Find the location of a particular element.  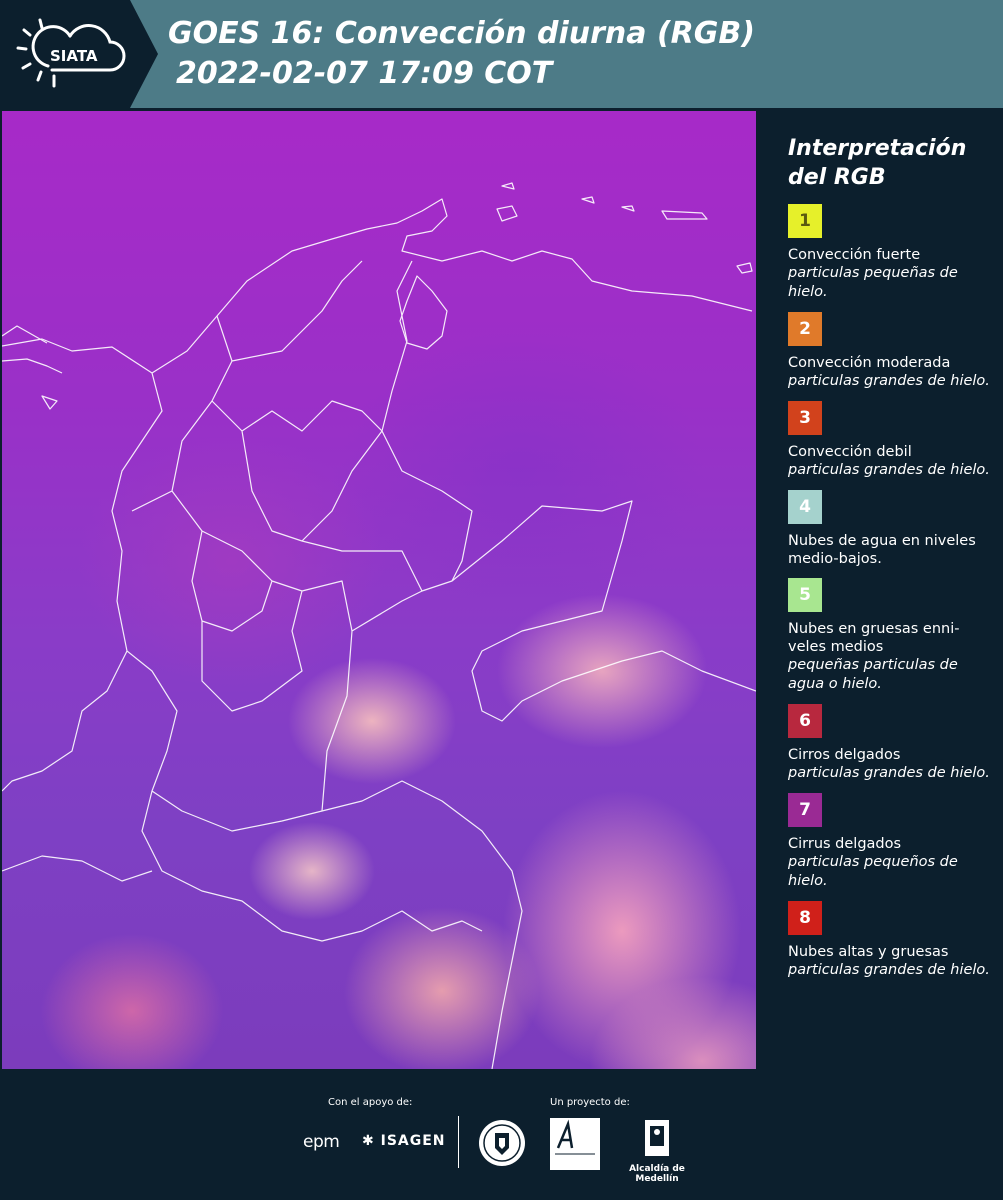

panama-coast is located at coordinates (32, 367).